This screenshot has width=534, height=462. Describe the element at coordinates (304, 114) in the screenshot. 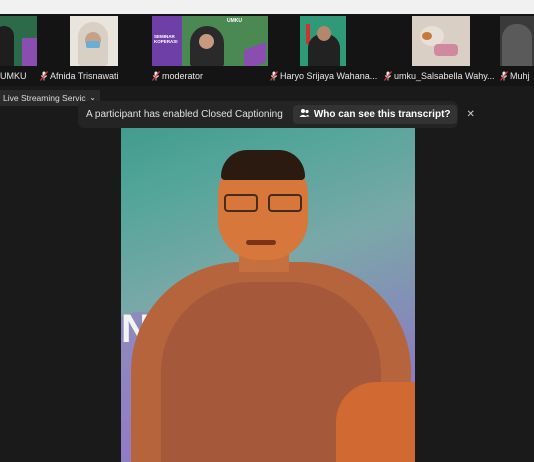

I see `people-icon` at that location.